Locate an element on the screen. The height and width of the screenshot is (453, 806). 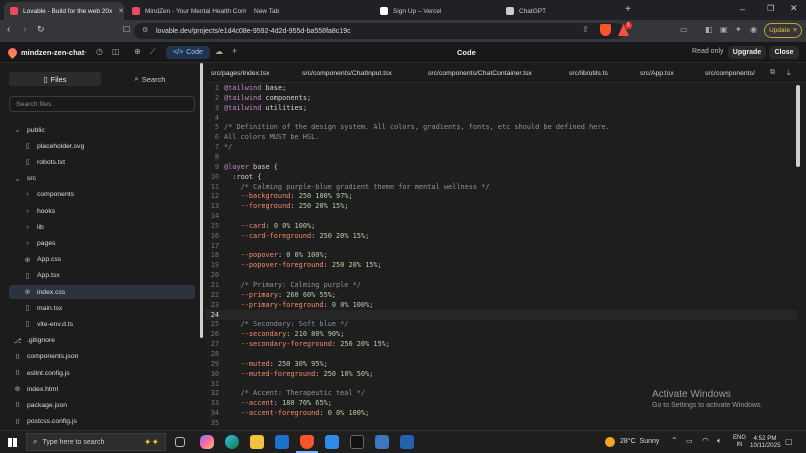
search-tab: ⌕ Search is located at coordinates (150, 79).